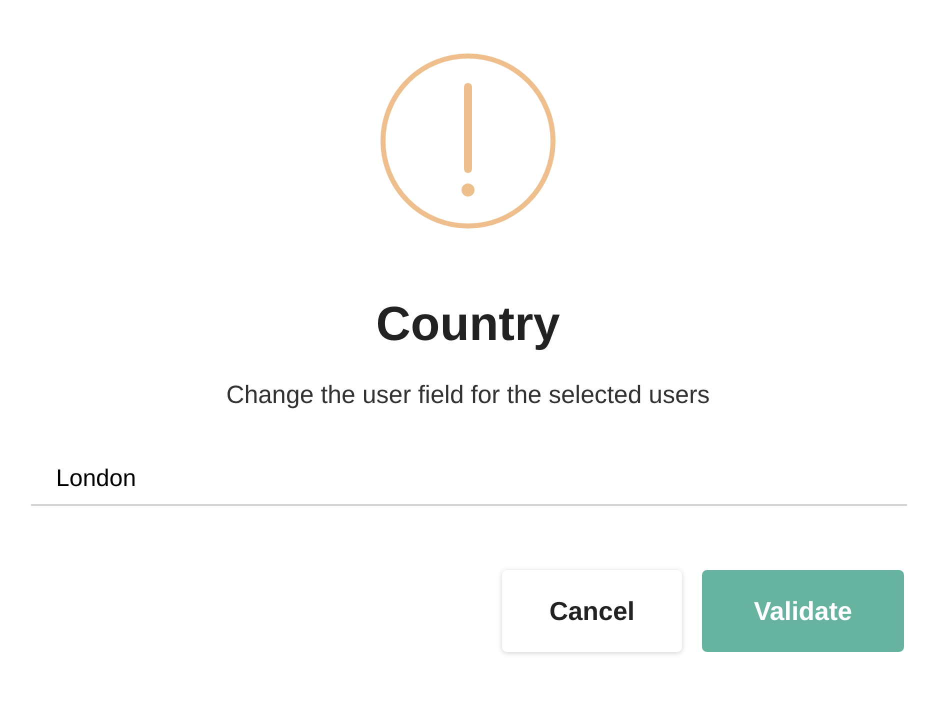 Image resolution: width=936 pixels, height=722 pixels. Describe the element at coordinates (468, 141) in the screenshot. I see `warning-icon` at that location.